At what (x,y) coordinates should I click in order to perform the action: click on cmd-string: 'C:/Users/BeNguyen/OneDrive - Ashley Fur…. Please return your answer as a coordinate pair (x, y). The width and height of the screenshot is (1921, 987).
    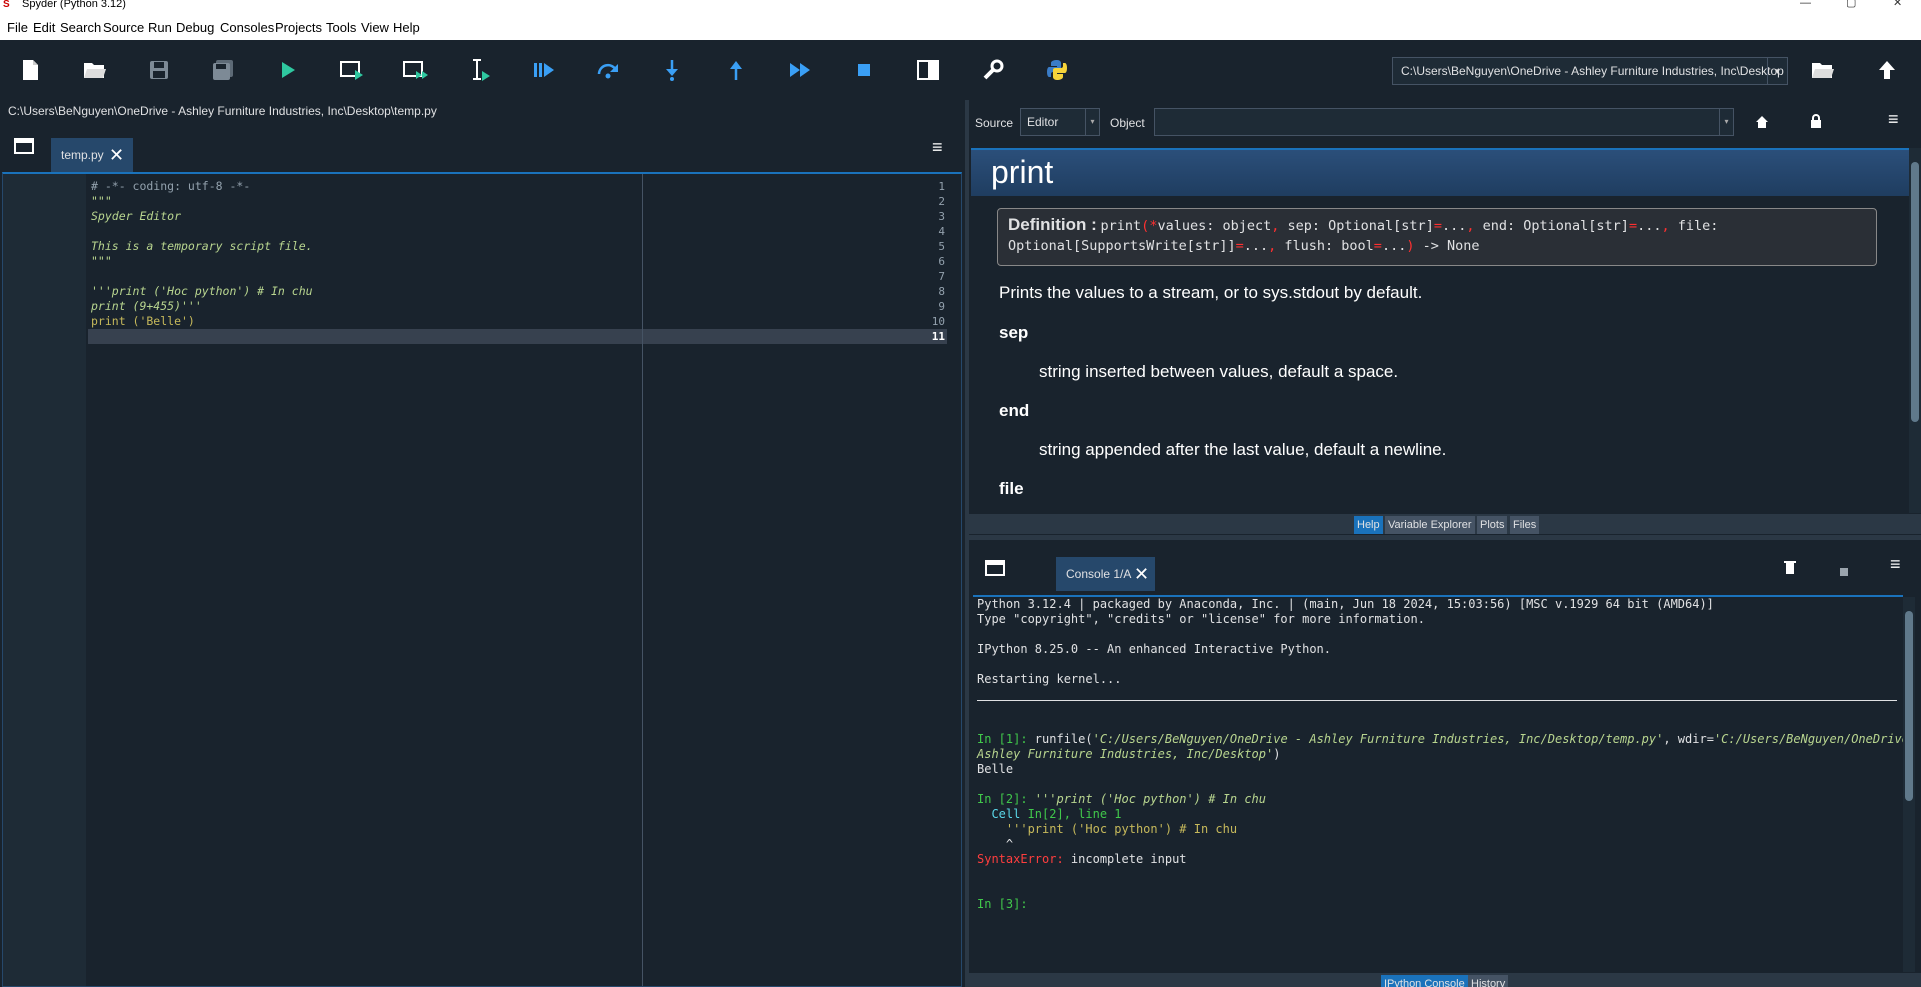
    Looking at the image, I should click on (1378, 739).